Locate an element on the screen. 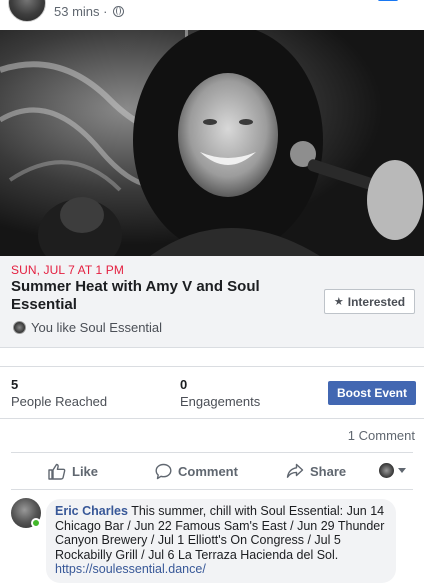 The height and width of the screenshot is (584, 424). comment-author: Eric Charles is located at coordinates (91, 511).